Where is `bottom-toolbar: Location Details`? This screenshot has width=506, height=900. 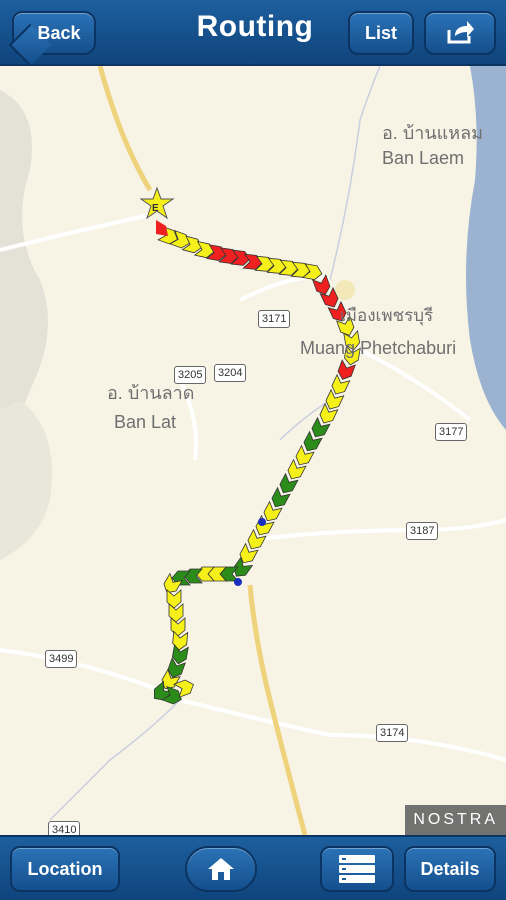
bottom-toolbar: Location Details is located at coordinates (253, 867).